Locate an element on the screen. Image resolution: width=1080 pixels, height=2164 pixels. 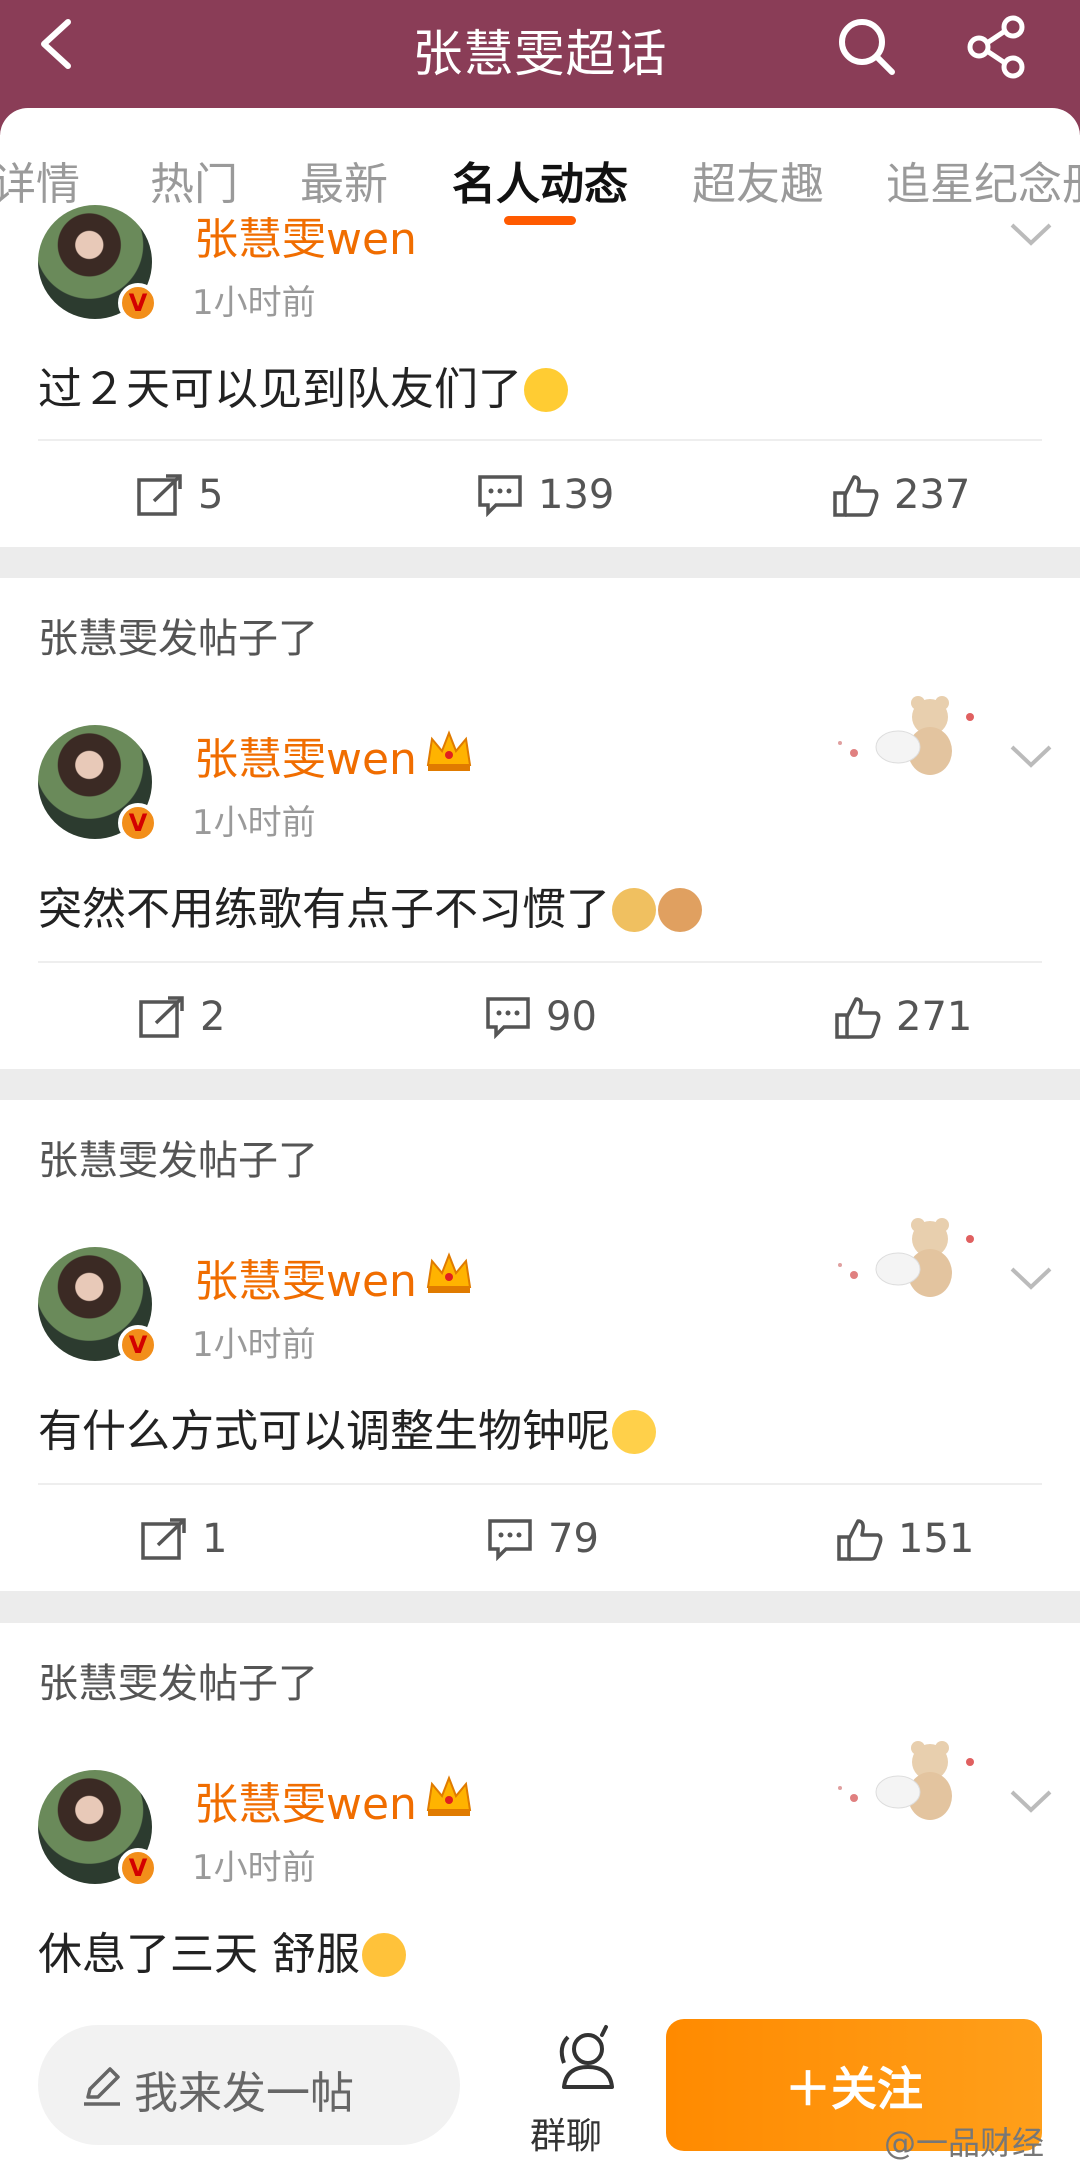
post-text: 休息了三天 舒服 is located at coordinates (222, 1950).